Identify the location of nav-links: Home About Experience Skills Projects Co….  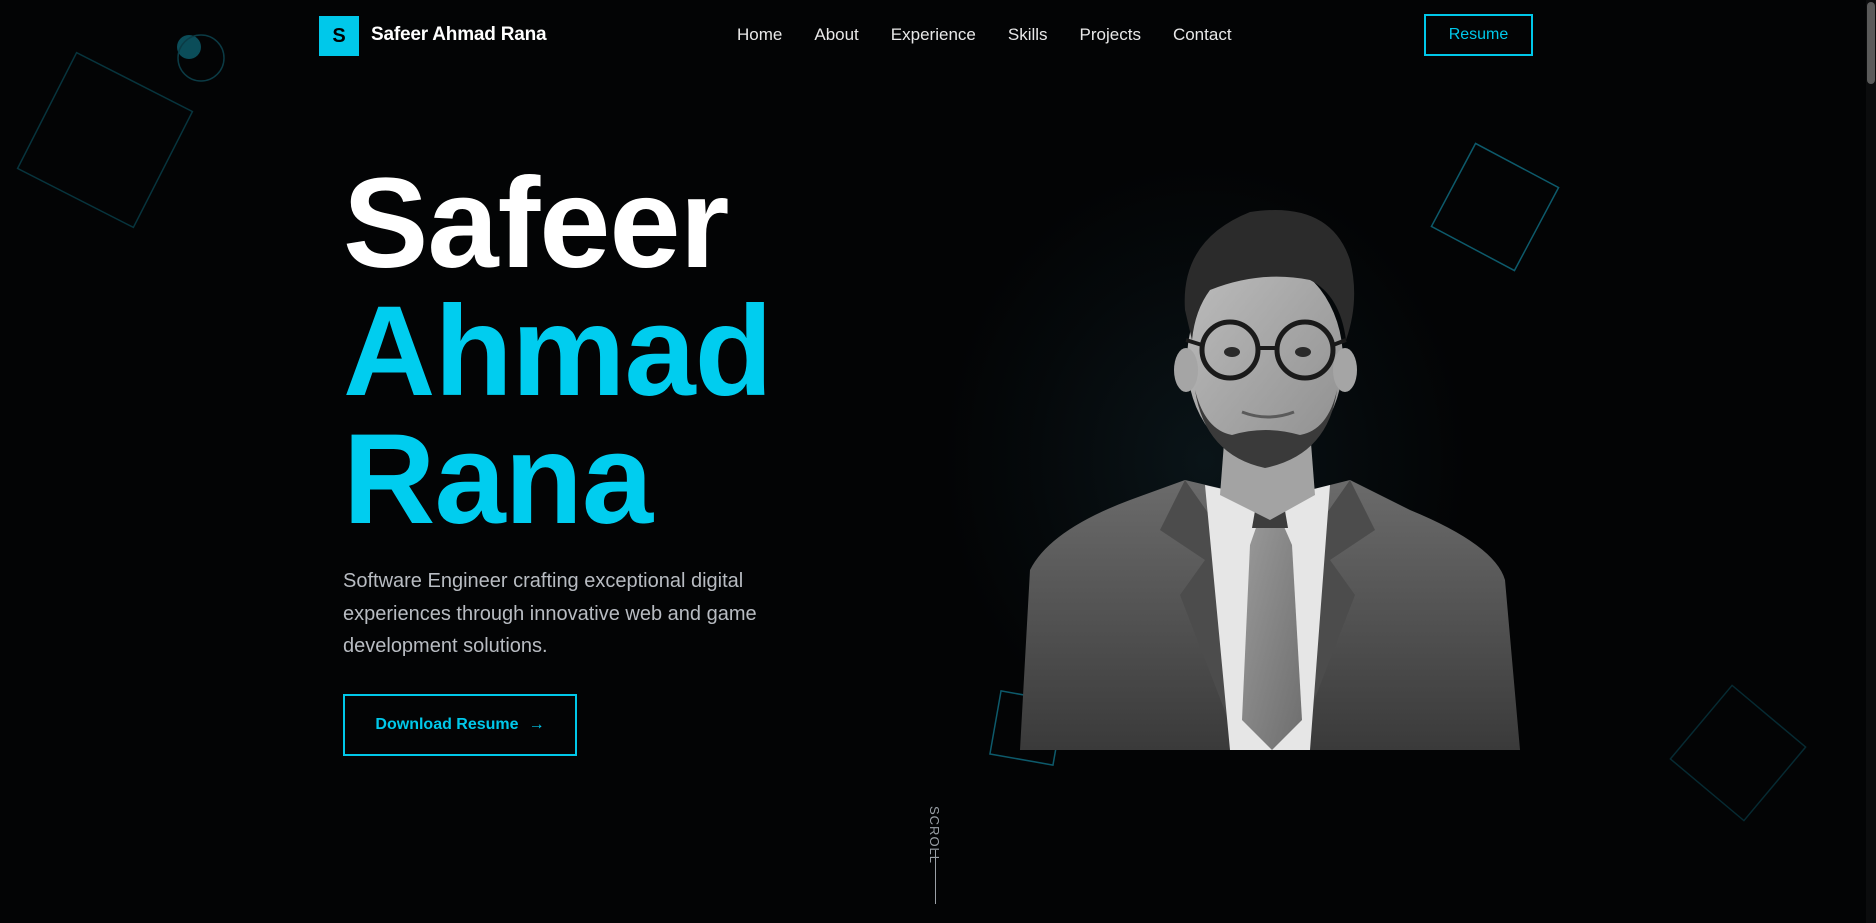
(1000, 35).